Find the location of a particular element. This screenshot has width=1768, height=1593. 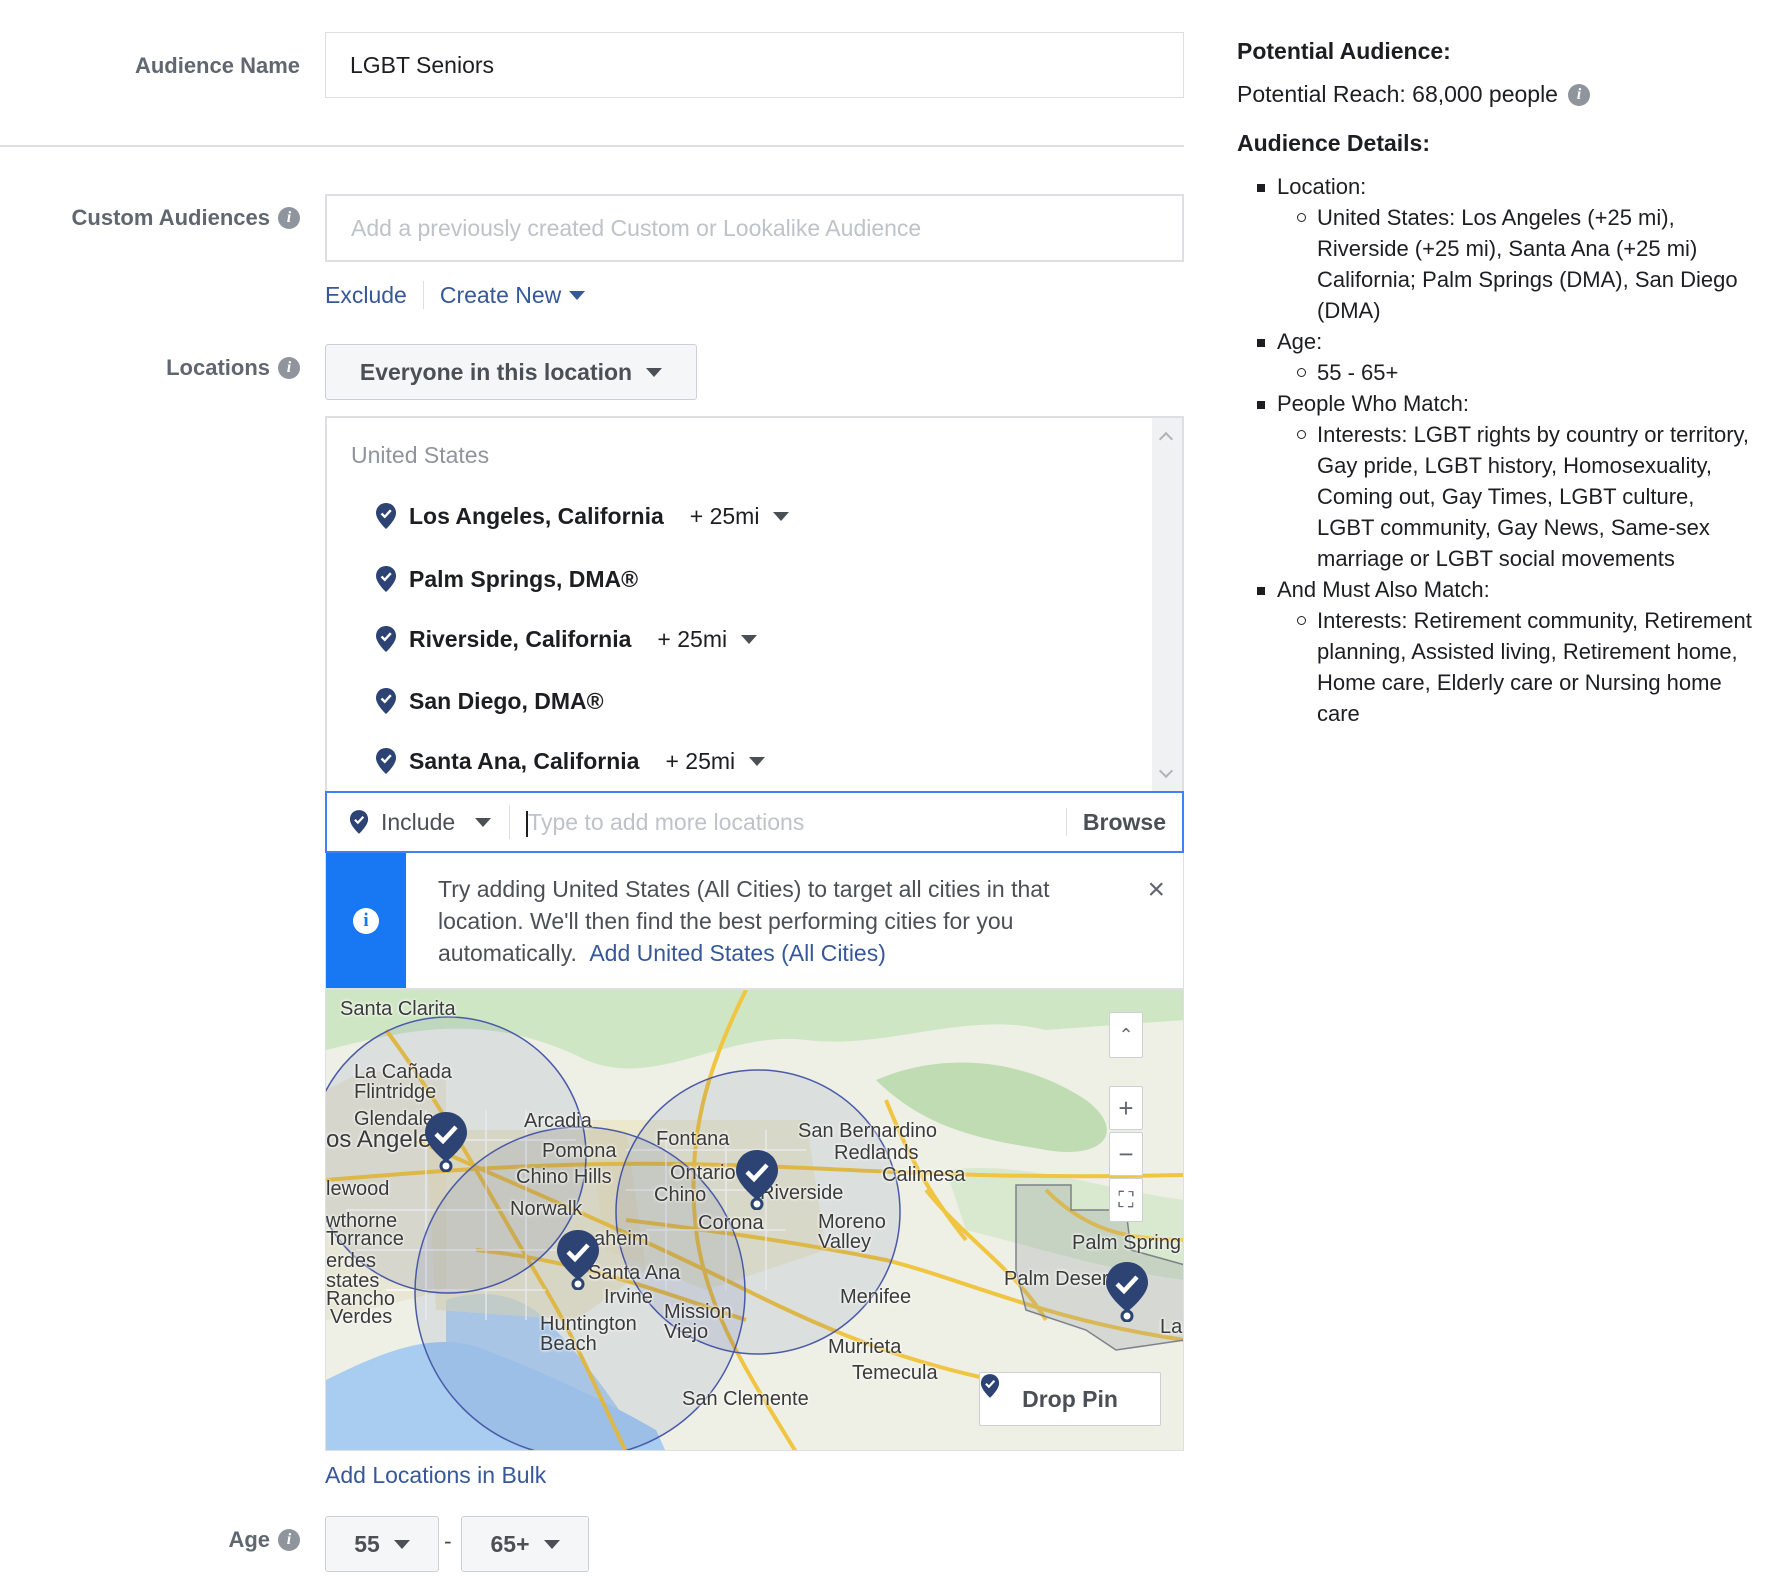

scroll-down-icon is located at coordinates (1166, 771).